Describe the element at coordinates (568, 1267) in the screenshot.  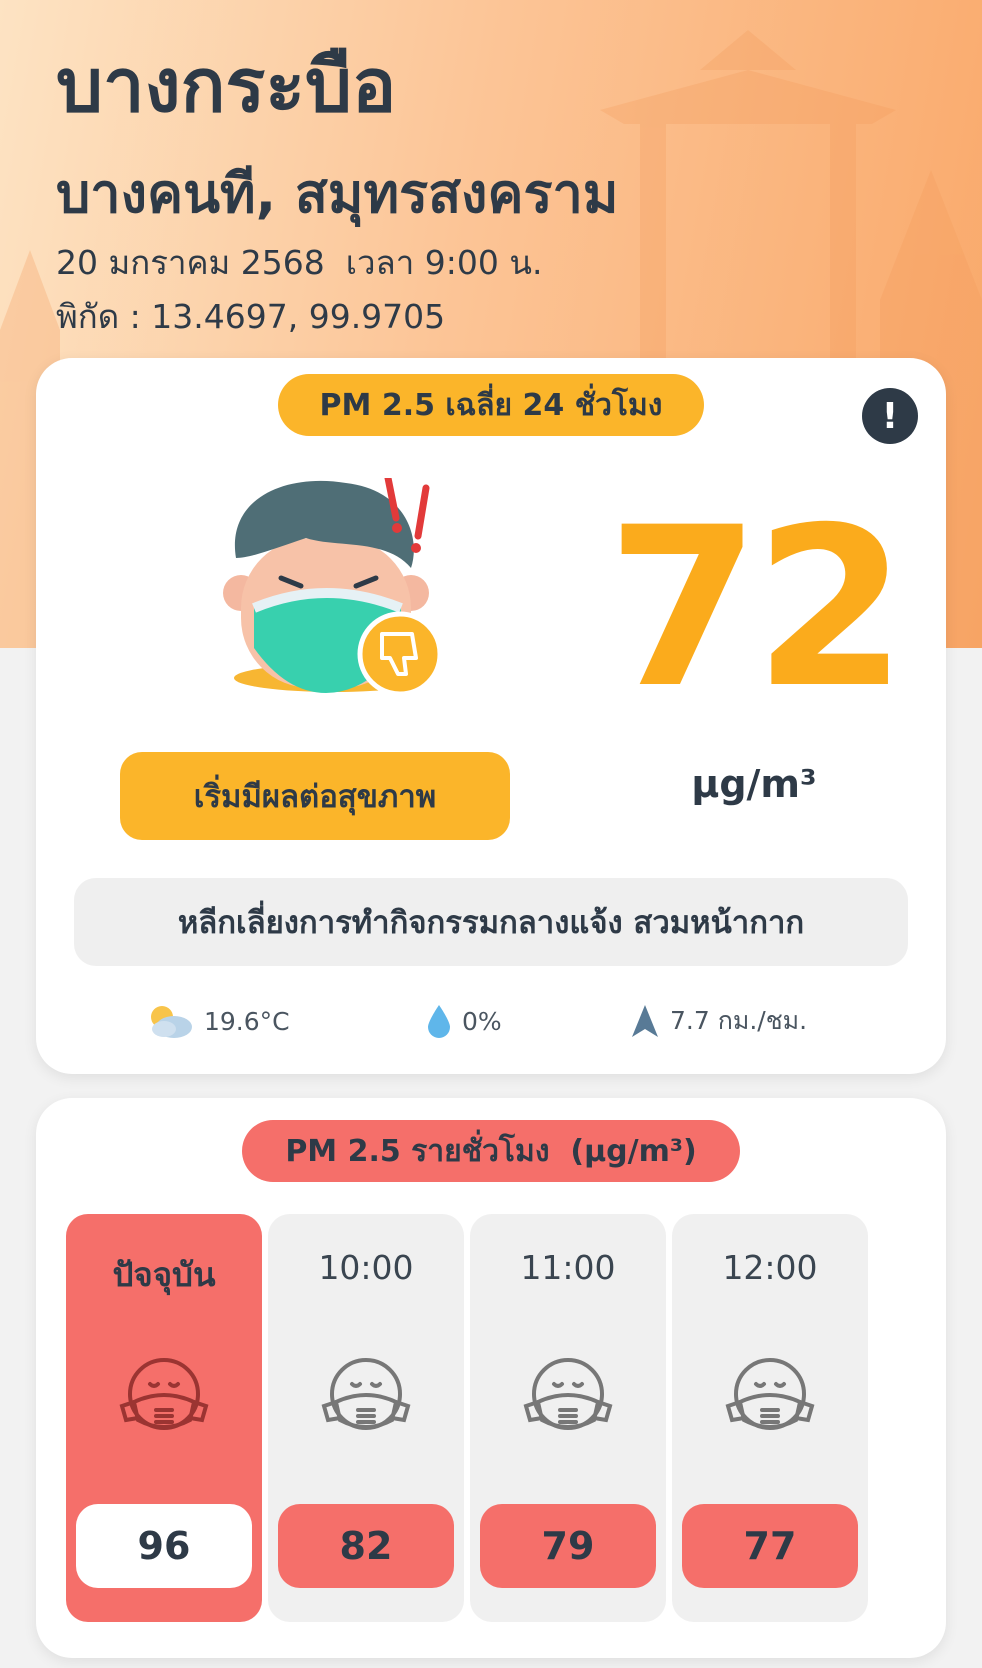
I see `hour-label: 11:00` at that location.